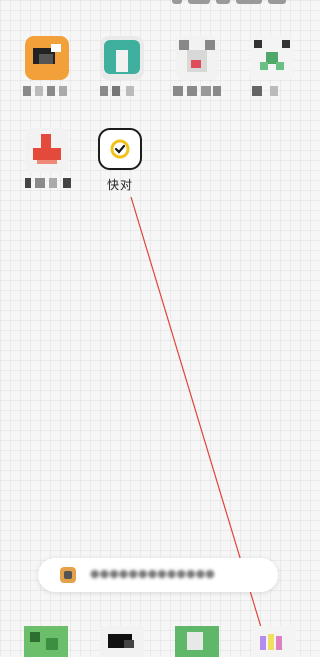 The image size is (320, 657). I want to click on toast-notification: ●●●●●●●●●●●●●, so click(158, 575).